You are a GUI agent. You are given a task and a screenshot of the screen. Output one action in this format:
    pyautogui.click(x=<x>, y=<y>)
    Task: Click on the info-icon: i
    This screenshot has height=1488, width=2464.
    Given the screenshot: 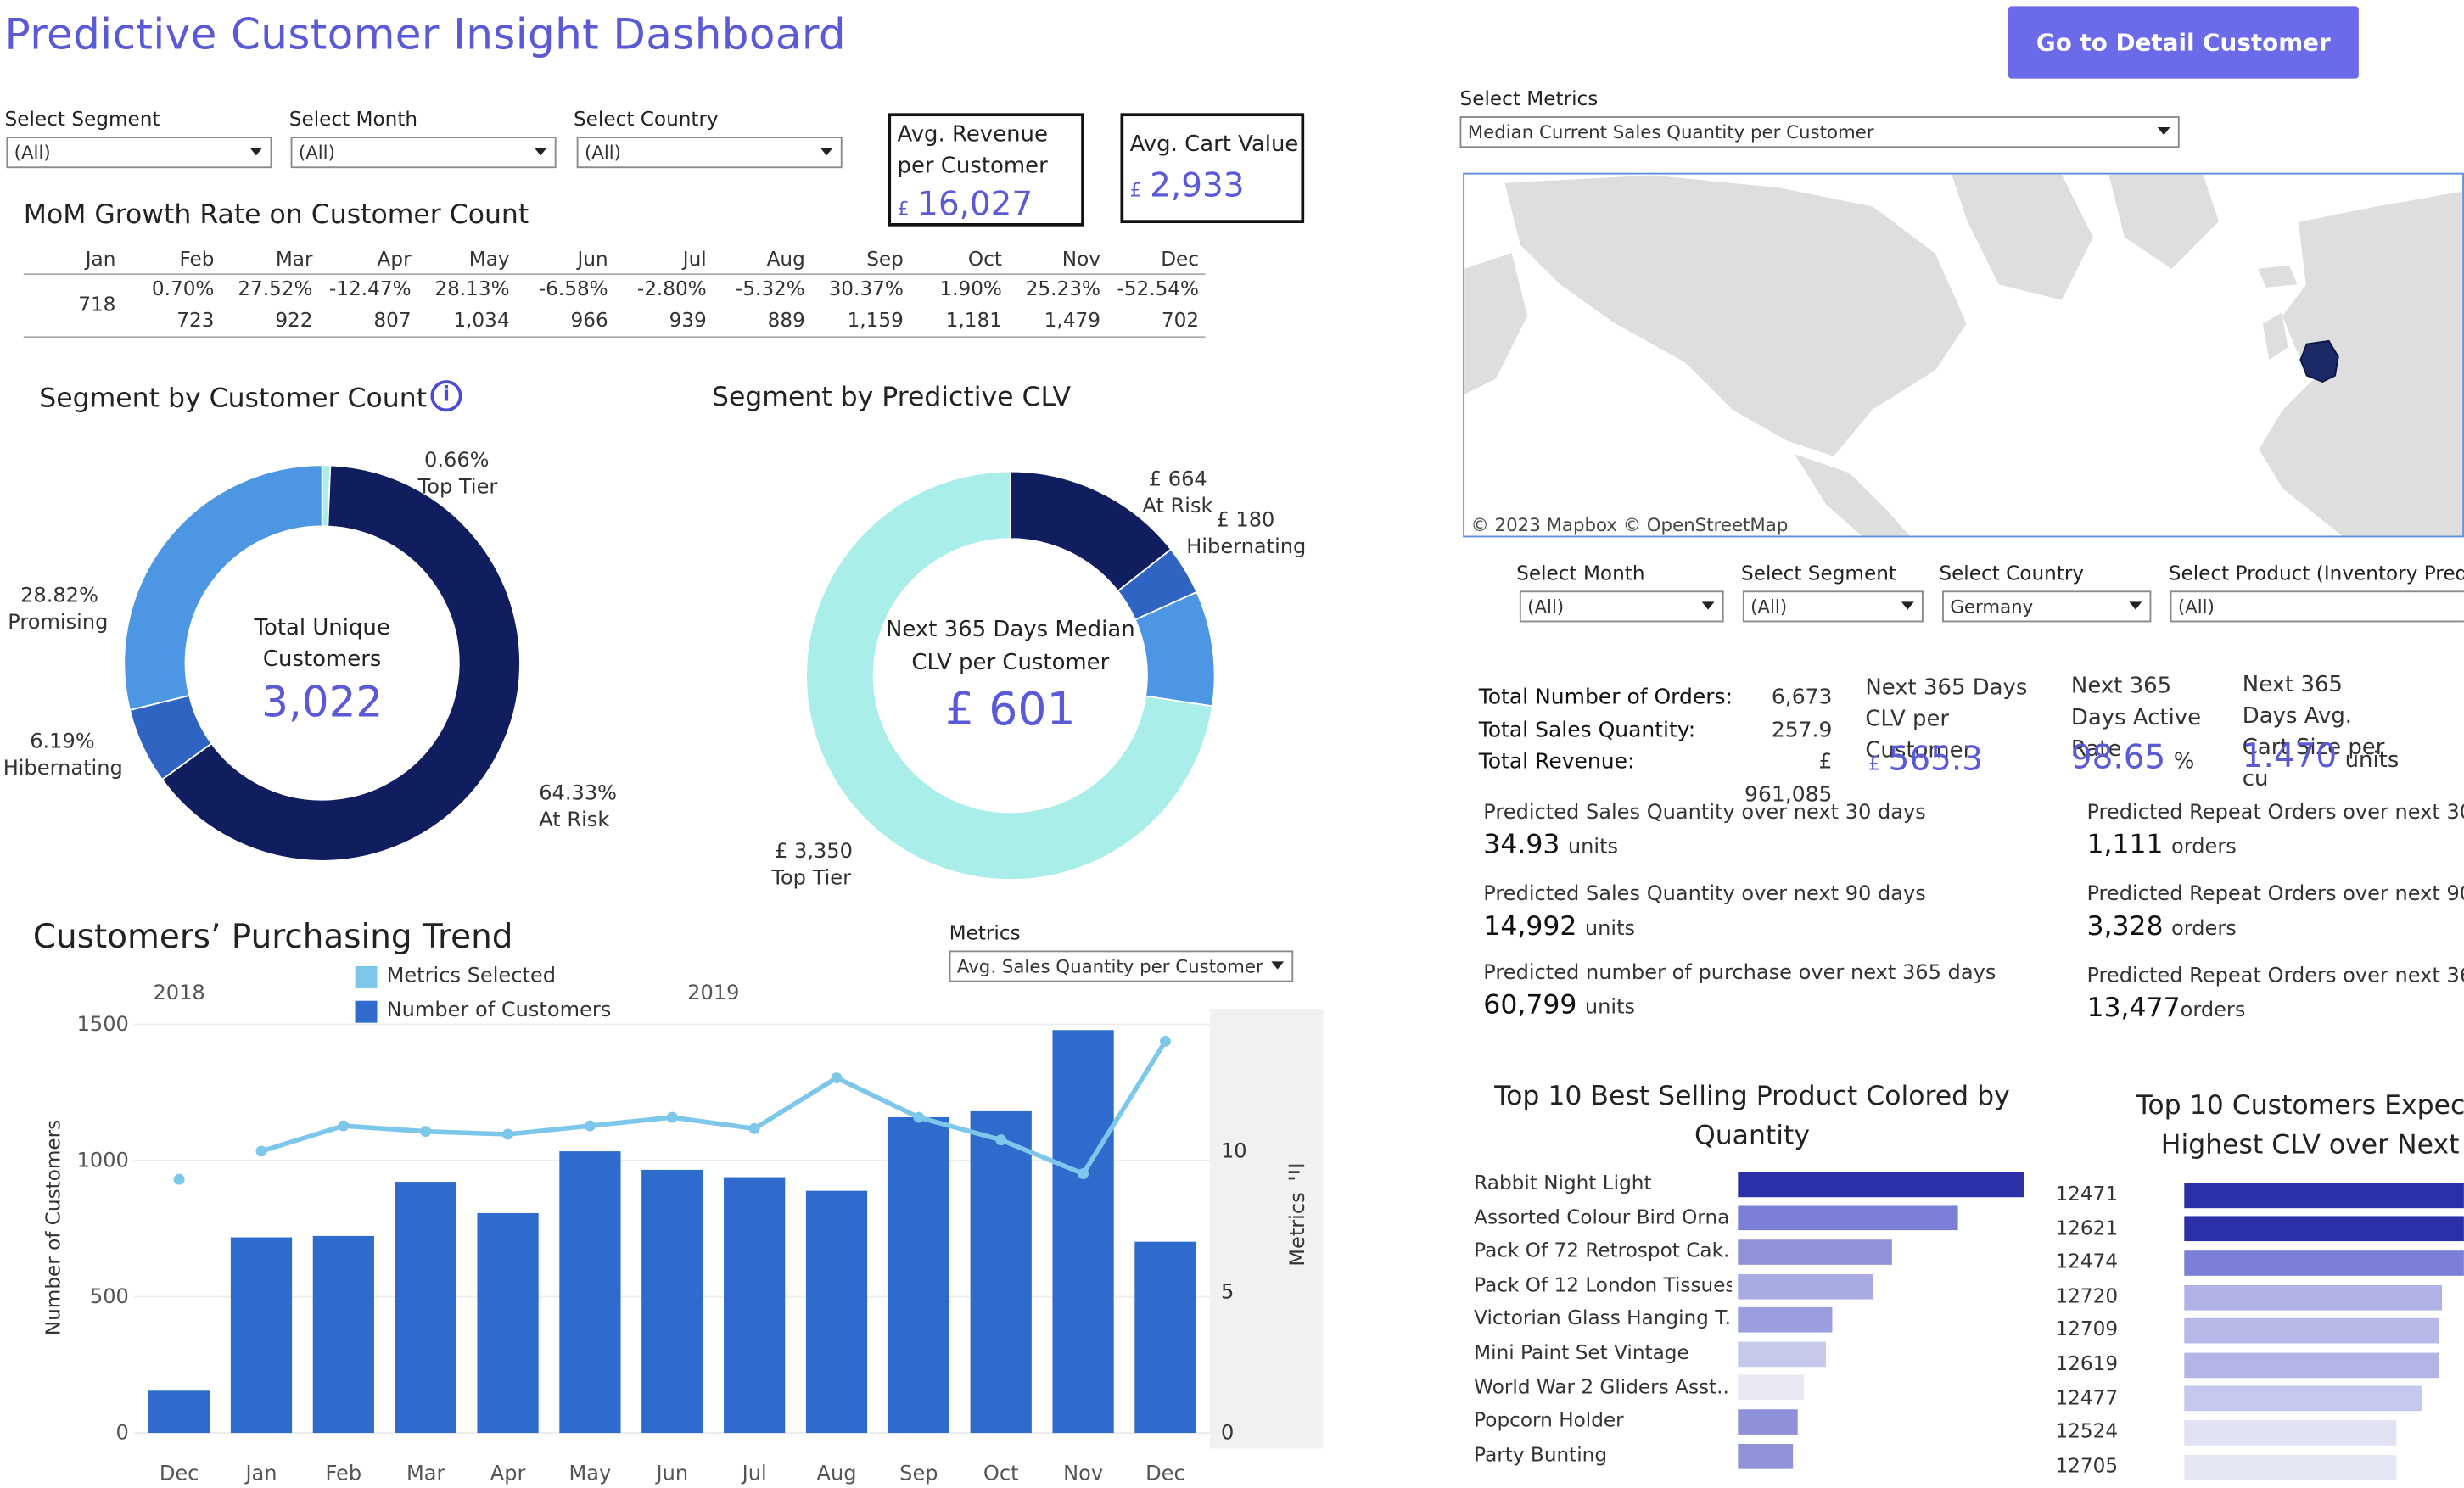 What is the action you would take?
    pyautogui.click(x=446, y=396)
    